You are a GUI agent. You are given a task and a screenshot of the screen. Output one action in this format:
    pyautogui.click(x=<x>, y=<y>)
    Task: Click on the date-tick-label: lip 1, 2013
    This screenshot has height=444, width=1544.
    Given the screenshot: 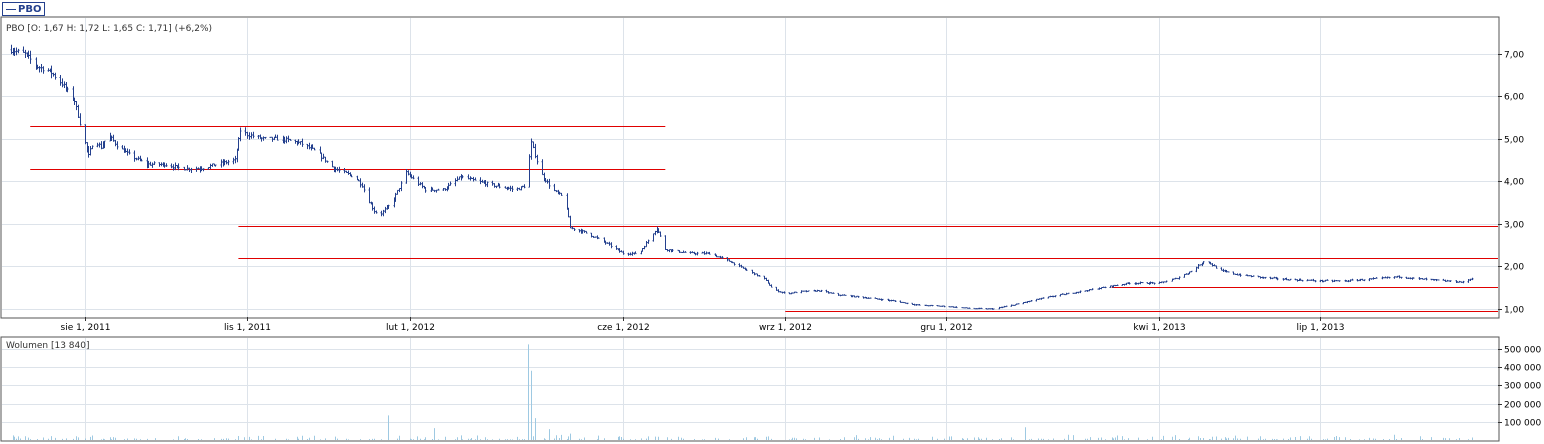 What is the action you would take?
    pyautogui.click(x=1321, y=328)
    